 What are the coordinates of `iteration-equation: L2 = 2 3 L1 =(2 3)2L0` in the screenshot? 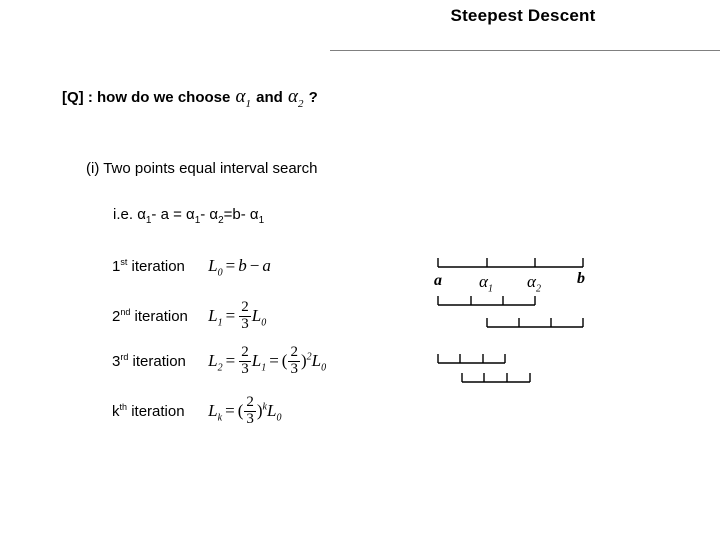 It's located at (267, 360).